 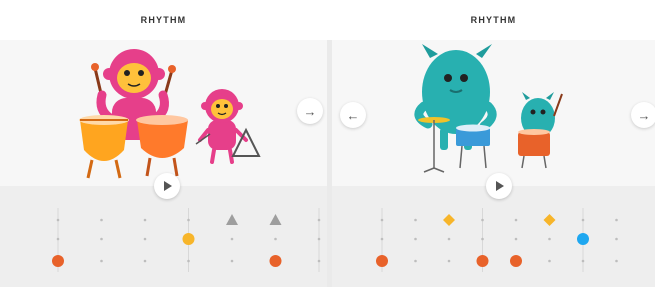 What do you see at coordinates (488, 108) in the screenshot?
I see `drummer-monsters-illustration` at bounding box center [488, 108].